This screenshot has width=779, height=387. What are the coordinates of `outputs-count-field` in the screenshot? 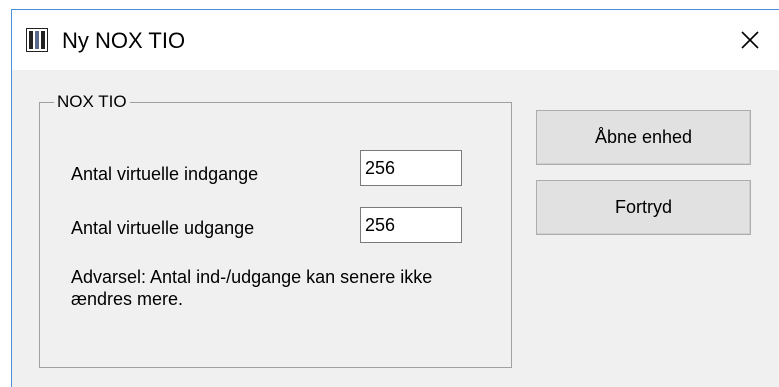 It's located at (411, 225).